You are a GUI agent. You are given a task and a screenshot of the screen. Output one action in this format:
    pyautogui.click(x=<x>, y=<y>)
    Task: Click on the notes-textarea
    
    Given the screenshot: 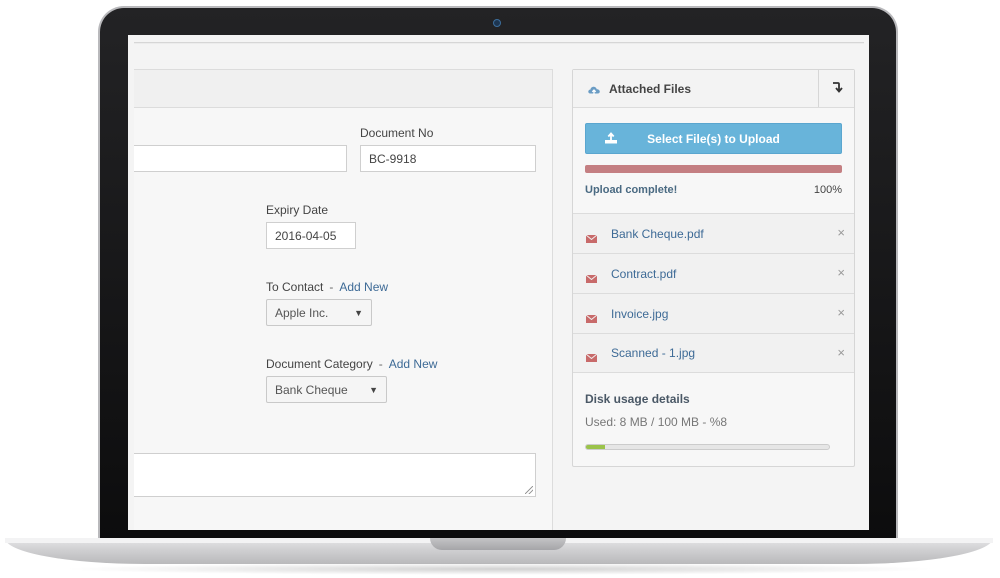 What is the action you would take?
    pyautogui.click(x=335, y=475)
    